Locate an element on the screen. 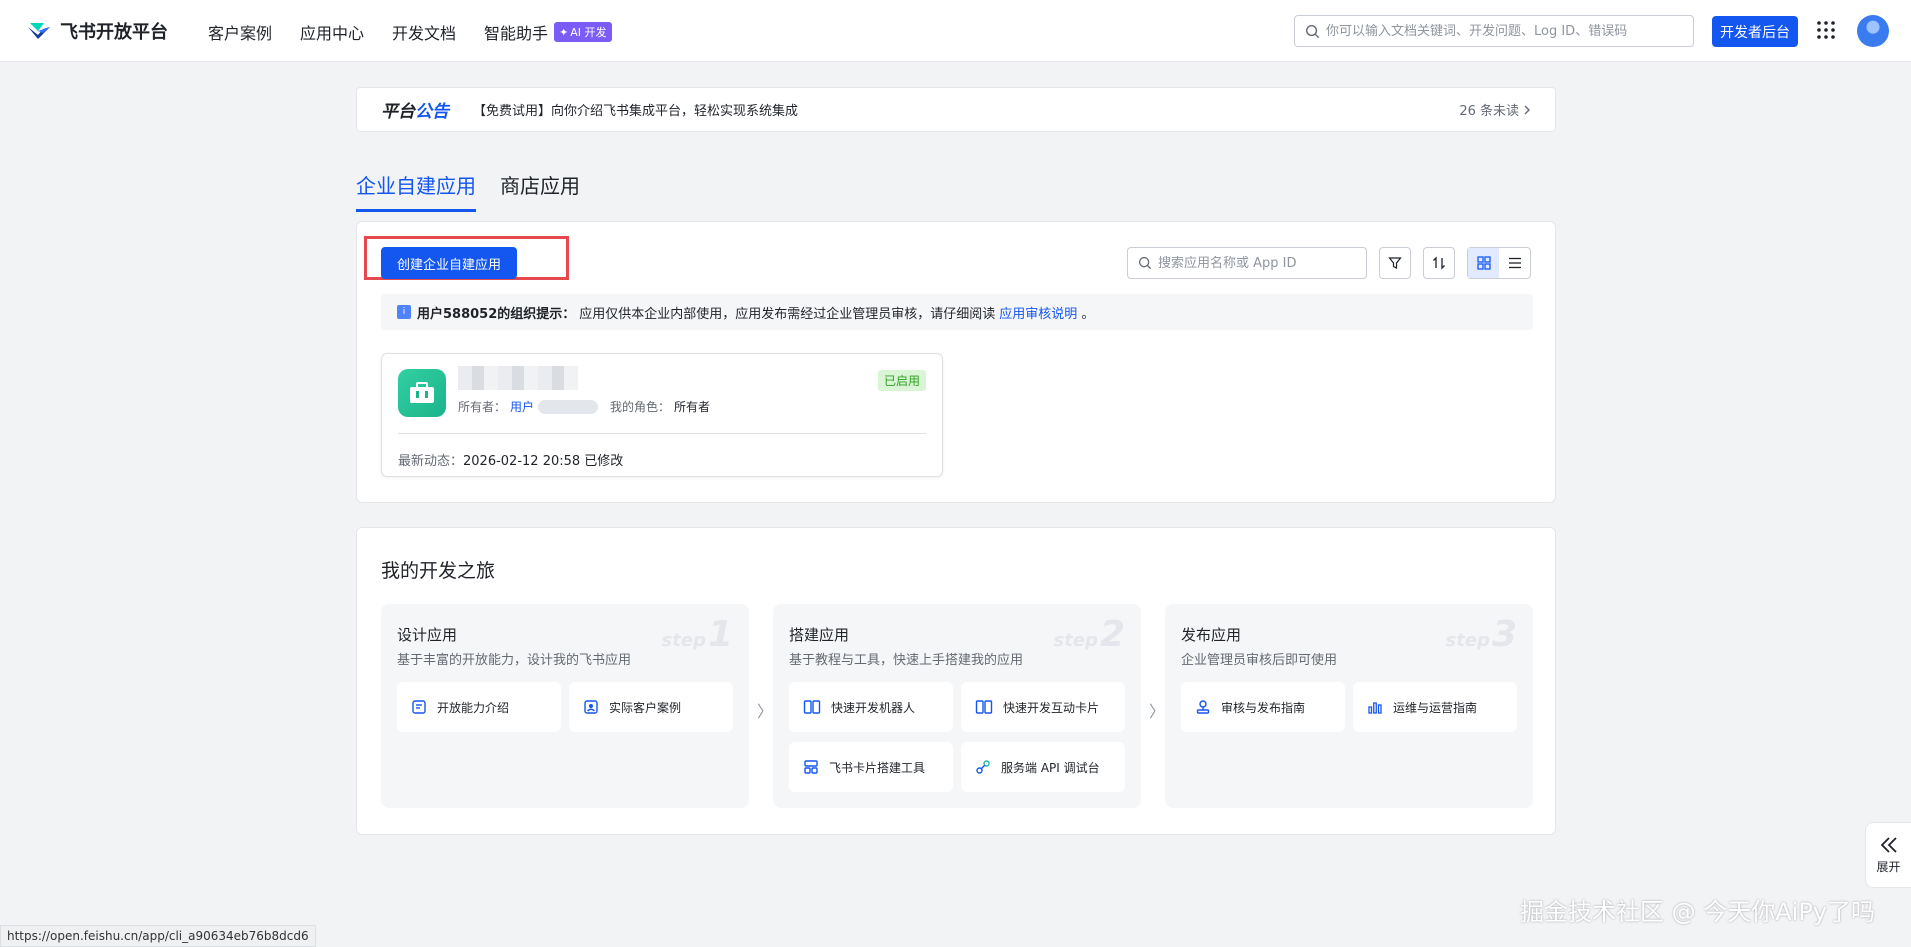  global-search-input is located at coordinates (1504, 31).